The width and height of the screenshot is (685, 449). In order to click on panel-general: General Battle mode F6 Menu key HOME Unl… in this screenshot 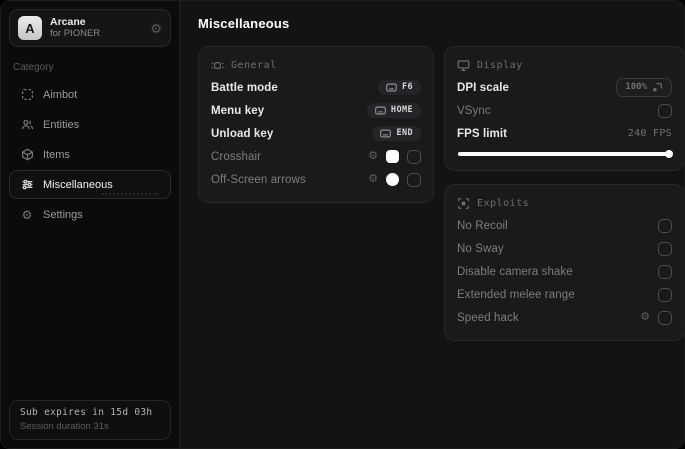, I will do `click(316, 124)`.